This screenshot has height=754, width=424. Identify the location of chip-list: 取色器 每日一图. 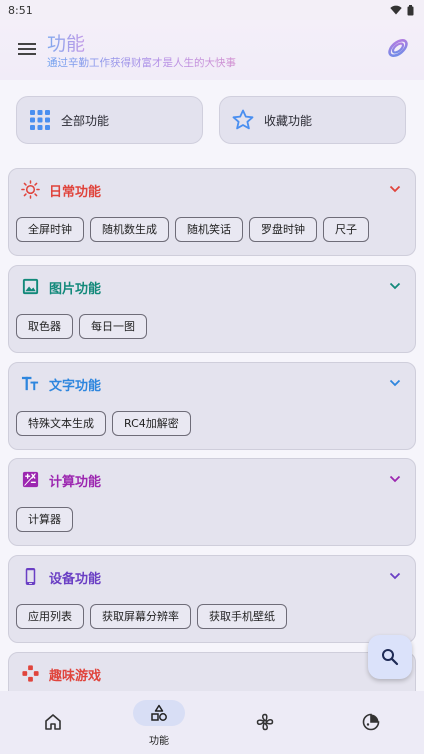
(81, 326).